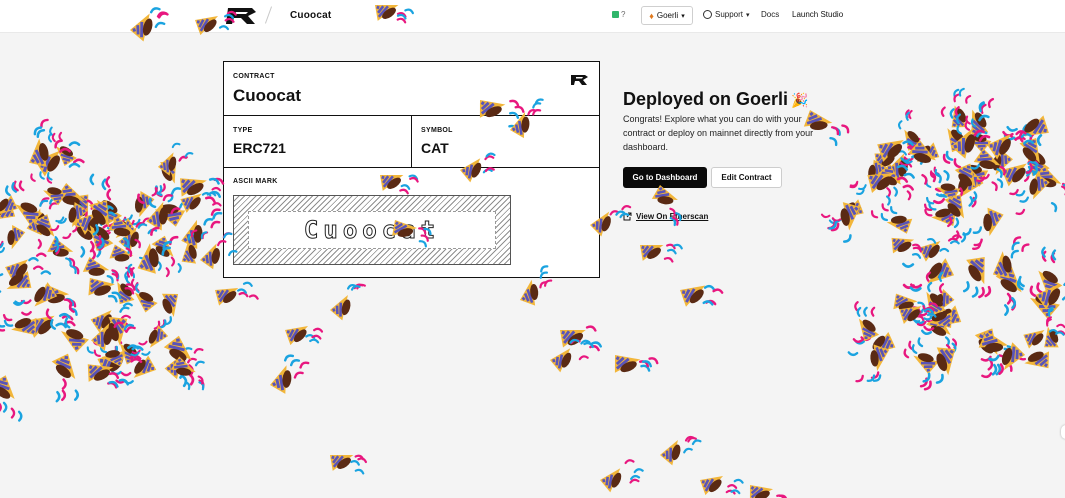 The width and height of the screenshot is (1065, 498). What do you see at coordinates (254, 76) in the screenshot?
I see `contract-label: CONTRACT` at bounding box center [254, 76].